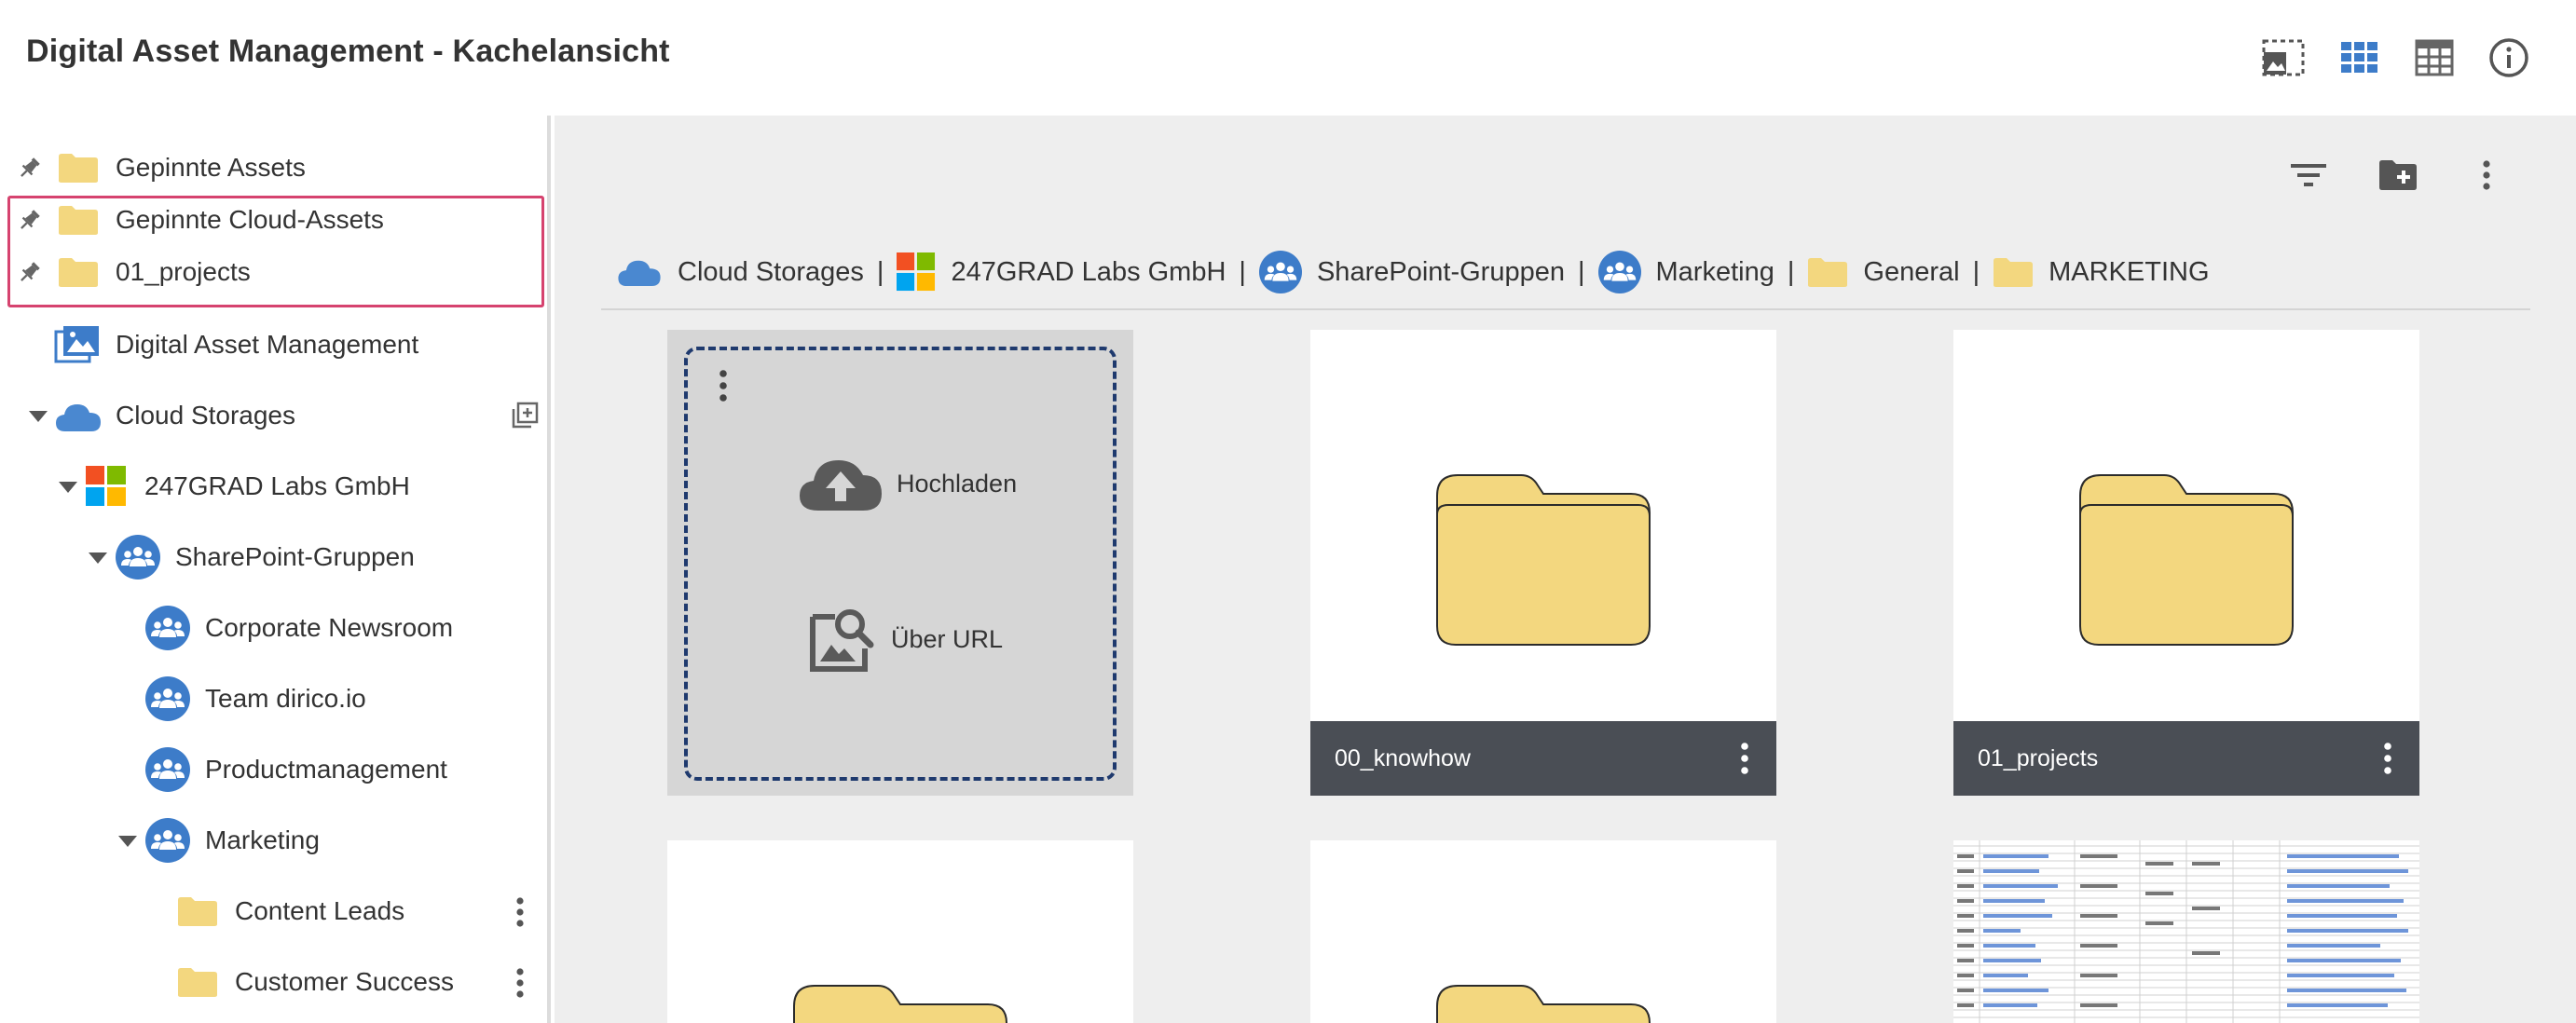  Describe the element at coordinates (2359, 57) in the screenshot. I see `tile-view-icon` at that location.